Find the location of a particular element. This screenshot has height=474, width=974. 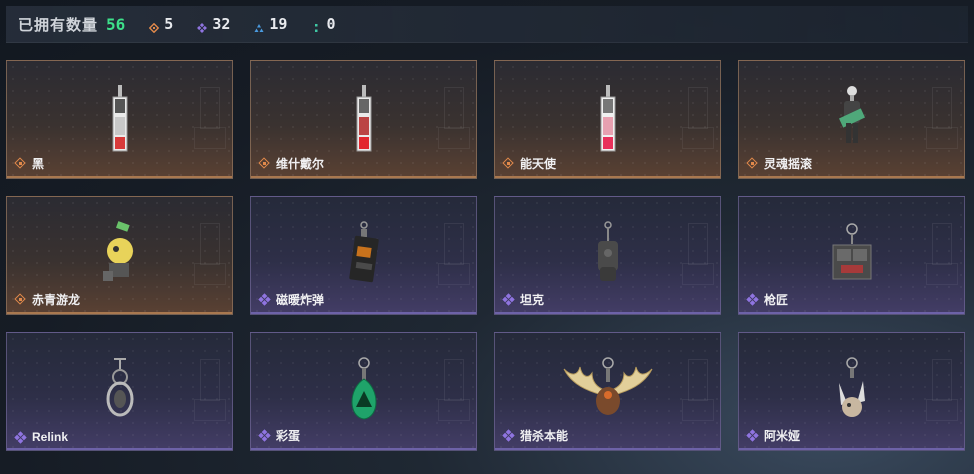

charm-label: 能天使 is located at coordinates (529, 163).